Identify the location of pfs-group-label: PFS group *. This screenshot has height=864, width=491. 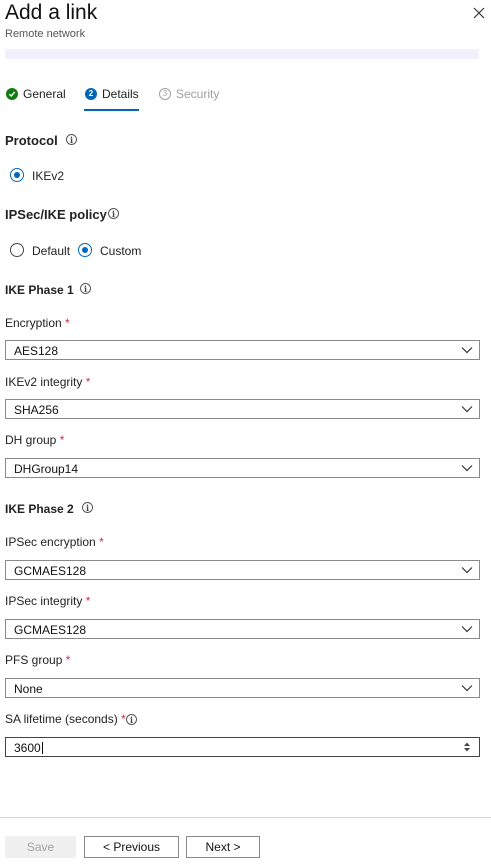
(38, 660).